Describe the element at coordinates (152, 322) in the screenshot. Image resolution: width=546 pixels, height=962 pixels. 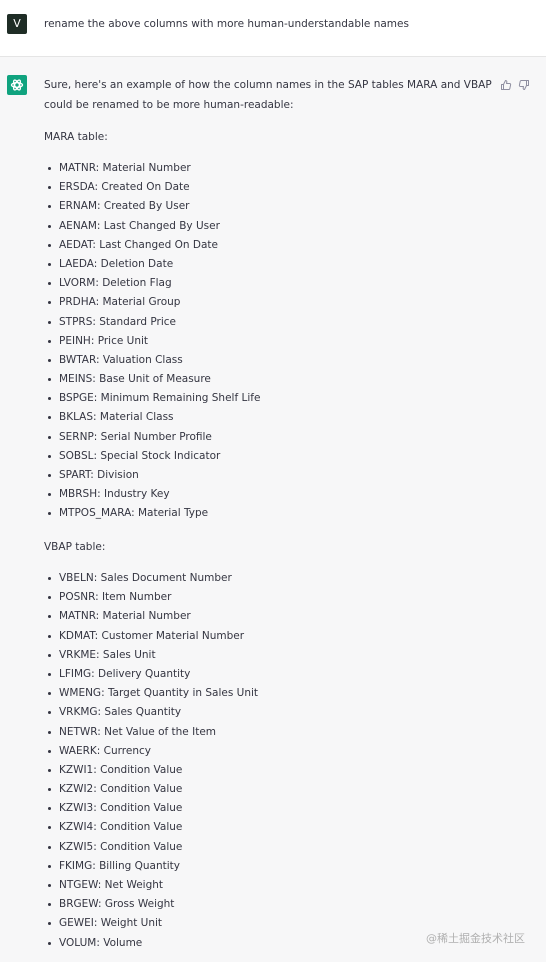
I see `mara-column-item: STPRS: Standard Price` at that location.